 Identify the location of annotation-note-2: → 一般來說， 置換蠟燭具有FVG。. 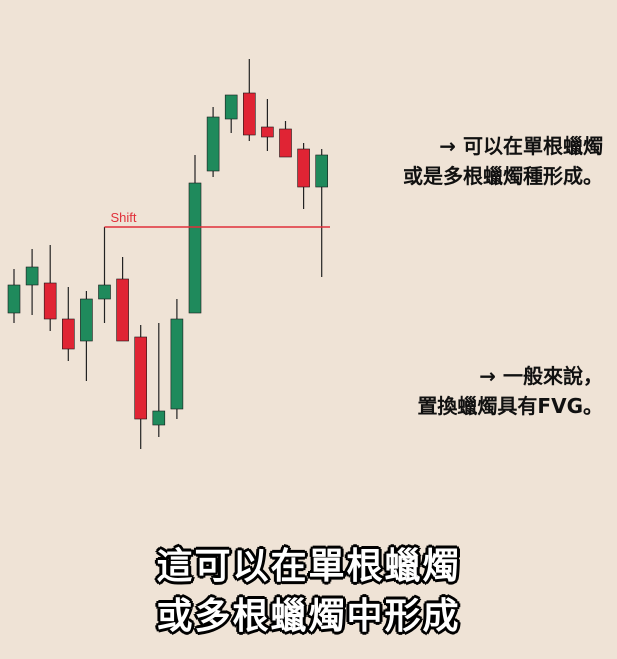
(510, 391).